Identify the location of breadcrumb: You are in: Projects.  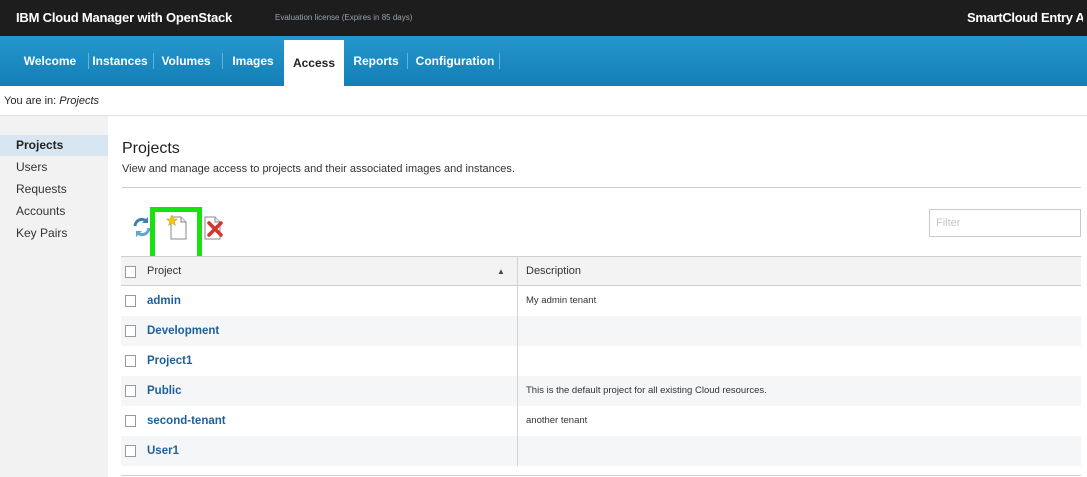
(543, 101).